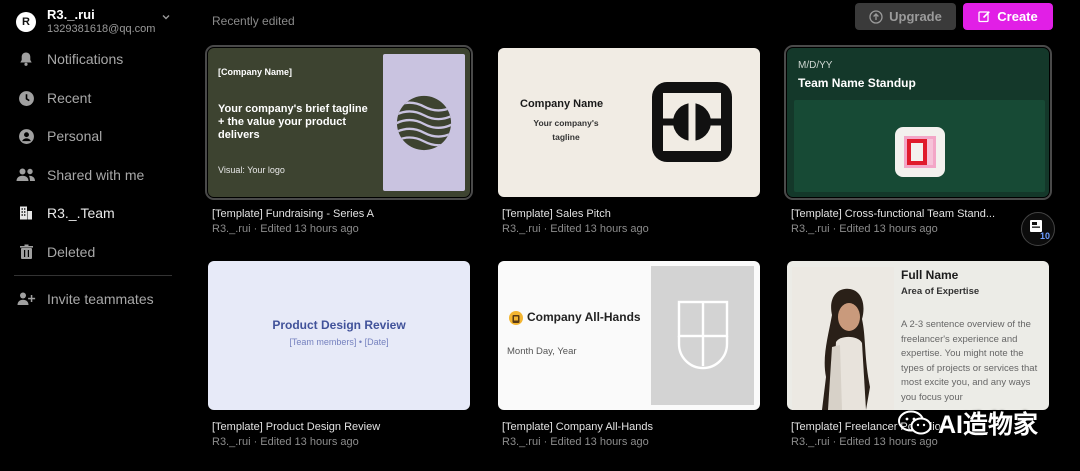 This screenshot has height=471, width=1080. I want to click on bell-icon, so click(26, 59).